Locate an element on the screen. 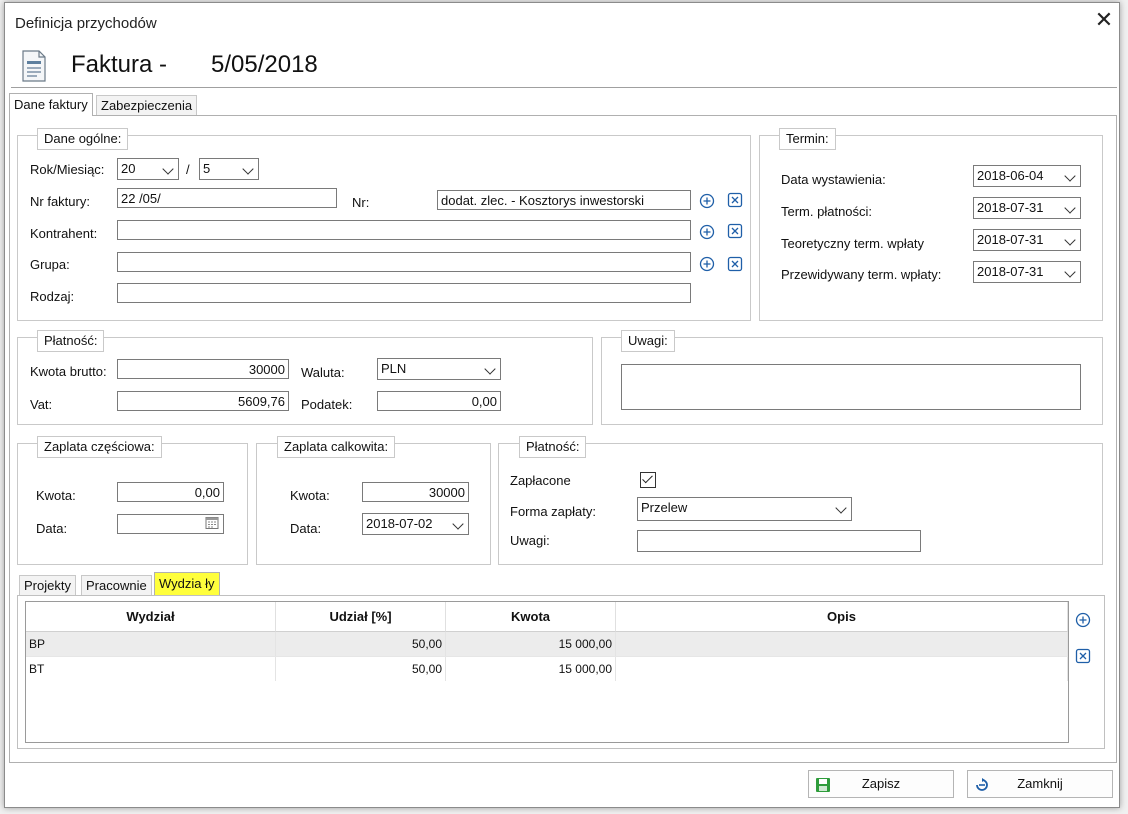 The image size is (1128, 814). clear-kontrahent-icon is located at coordinates (735, 231).